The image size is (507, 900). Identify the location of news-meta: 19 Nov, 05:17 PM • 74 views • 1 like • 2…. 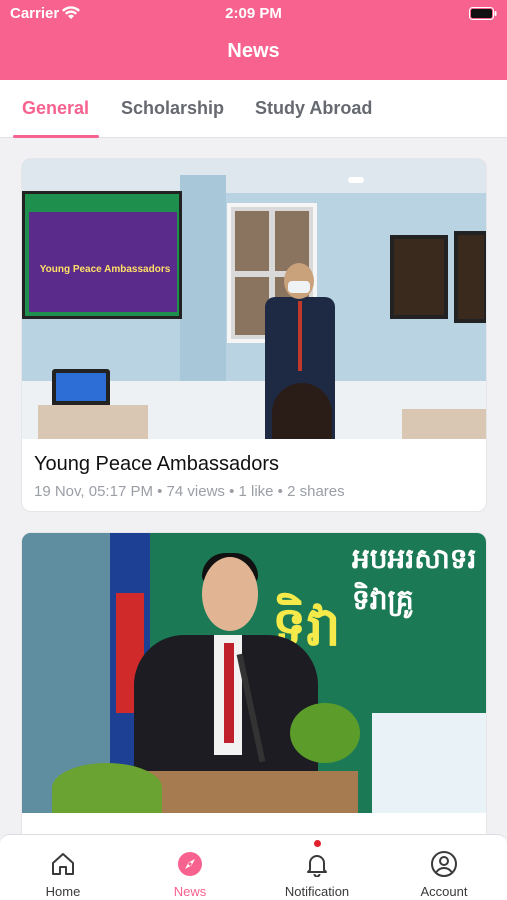
(189, 491).